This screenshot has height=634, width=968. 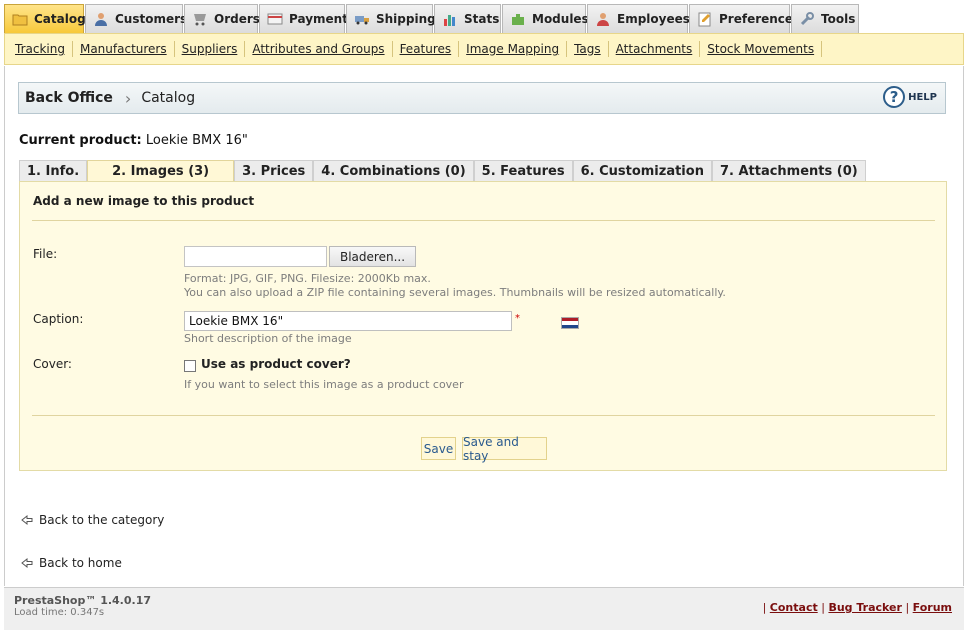 What do you see at coordinates (52, 364) in the screenshot?
I see `cover-label: Cover:` at bounding box center [52, 364].